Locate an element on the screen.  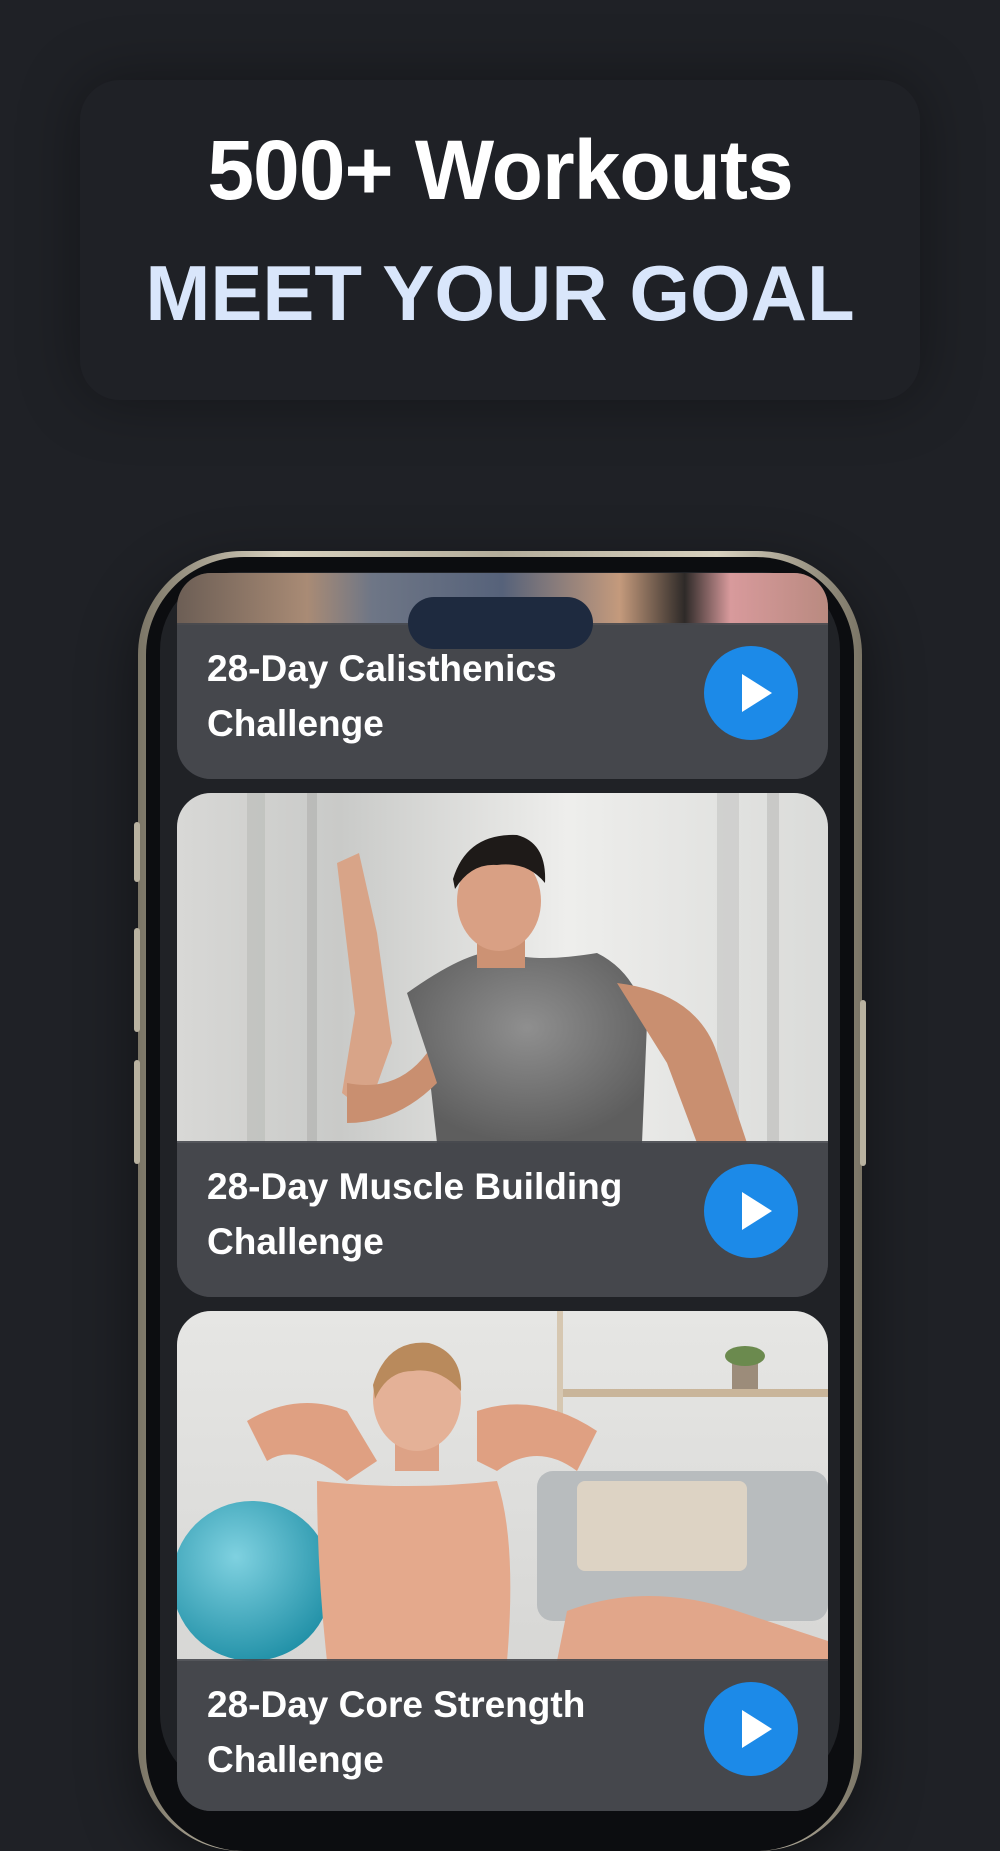
workout-title: 28-Day Muscle Building Challenge is located at coordinates (415, 1214).